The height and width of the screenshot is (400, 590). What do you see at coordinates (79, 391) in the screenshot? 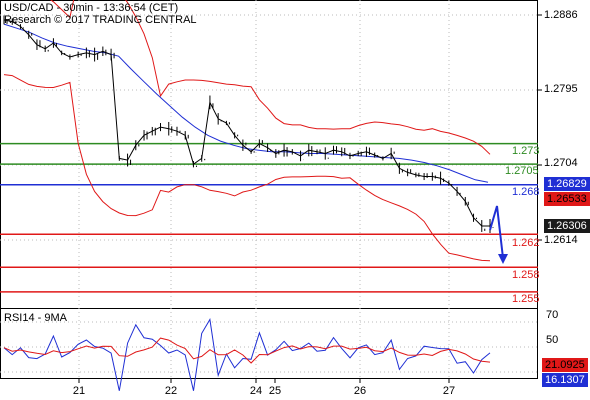
I see `x-axis-label: 21` at bounding box center [79, 391].